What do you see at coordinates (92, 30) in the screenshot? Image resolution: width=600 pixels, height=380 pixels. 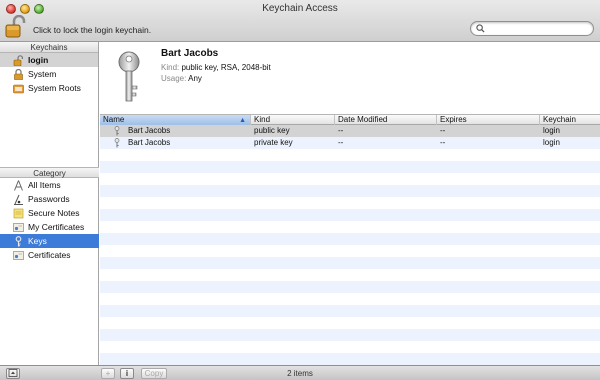 I see `lock-status-text: Click to lock the login keychain.` at bounding box center [92, 30].